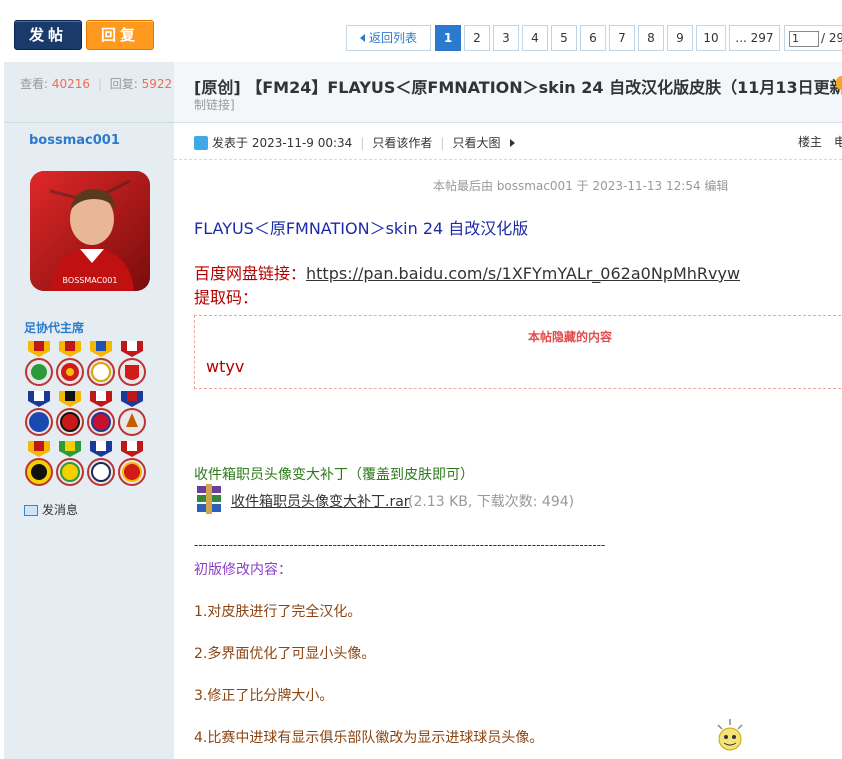 This screenshot has width=842, height=759. I want to click on views-count: 40216, so click(71, 84).